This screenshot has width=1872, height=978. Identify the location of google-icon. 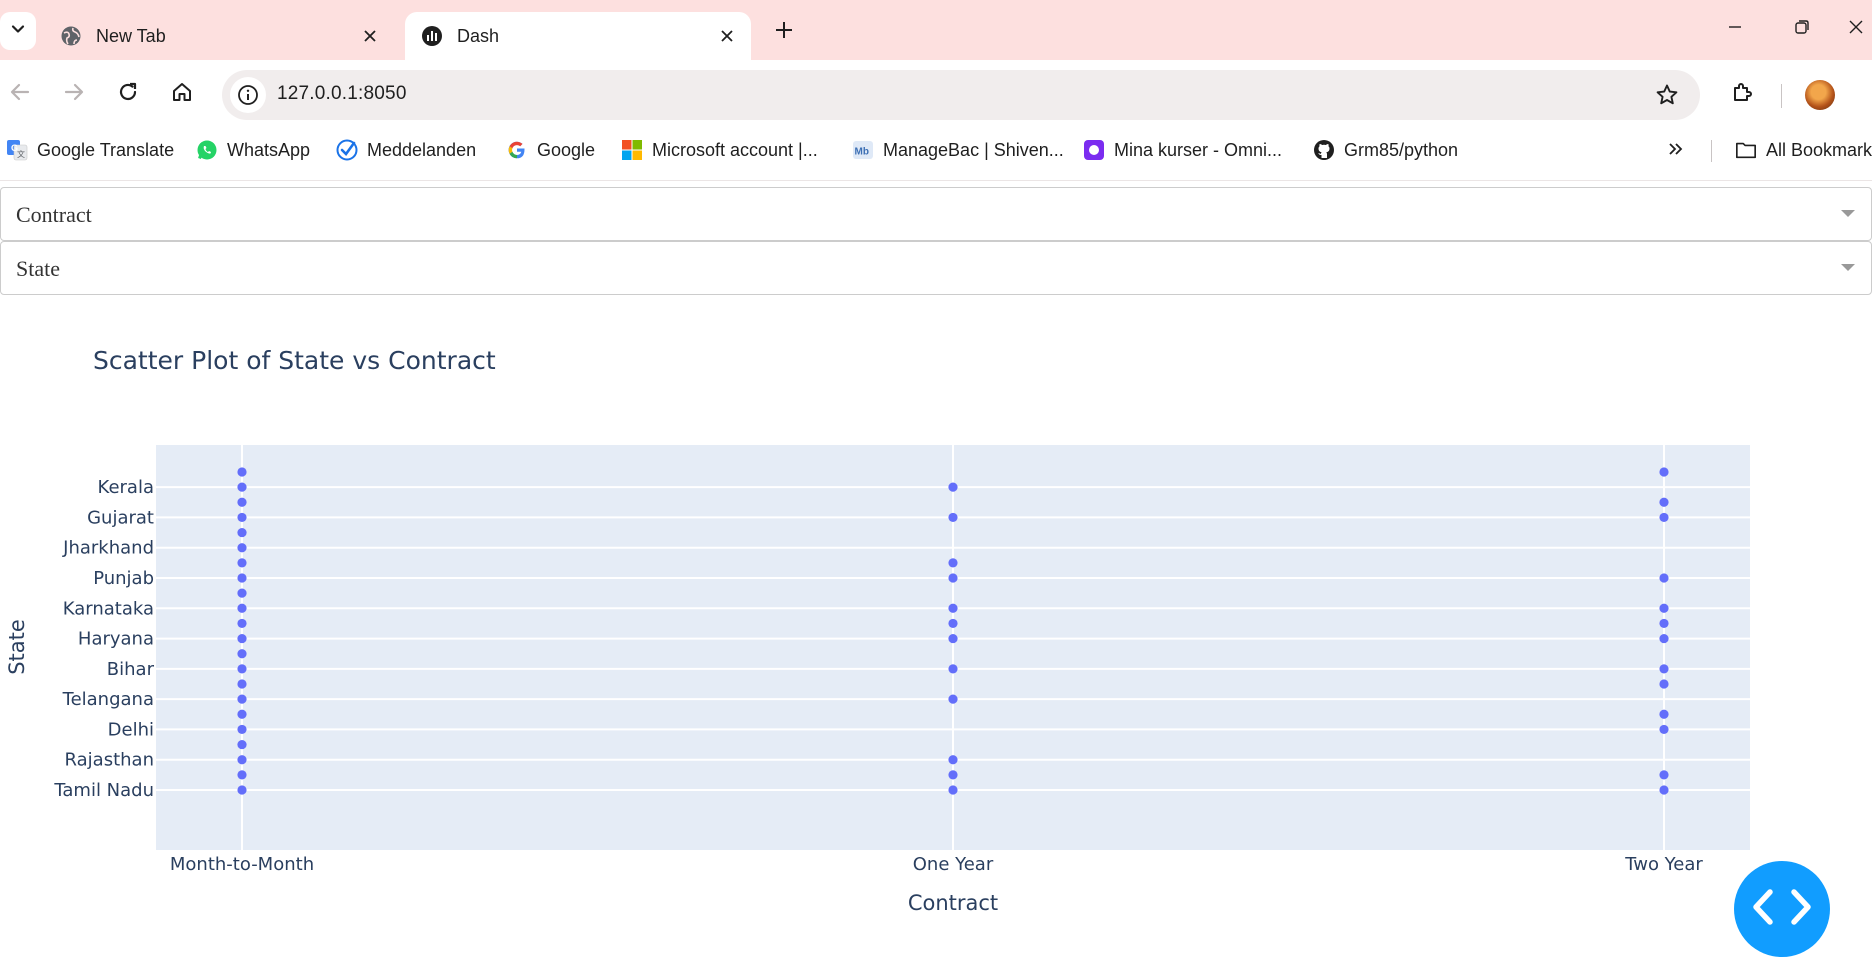
(517, 150).